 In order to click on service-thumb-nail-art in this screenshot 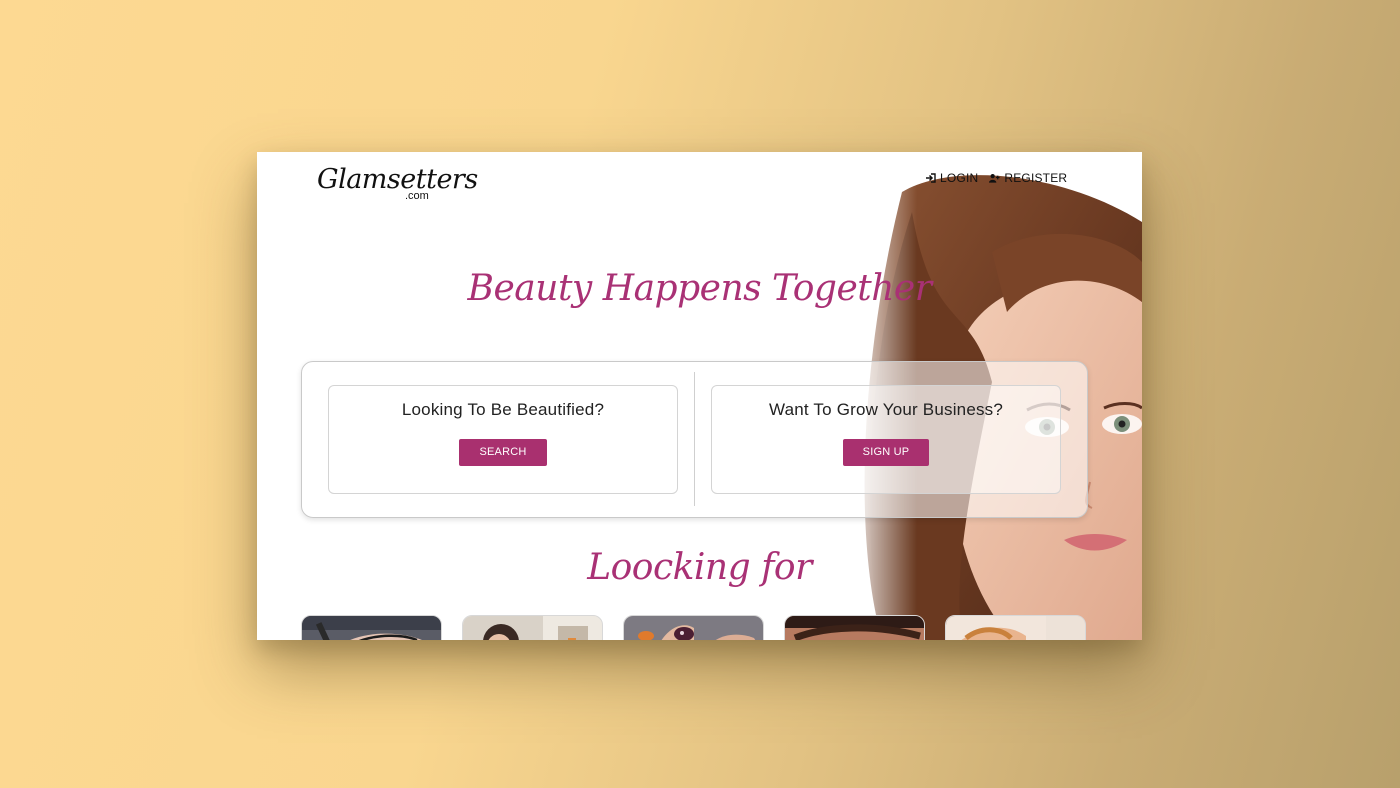, I will do `click(693, 627)`.